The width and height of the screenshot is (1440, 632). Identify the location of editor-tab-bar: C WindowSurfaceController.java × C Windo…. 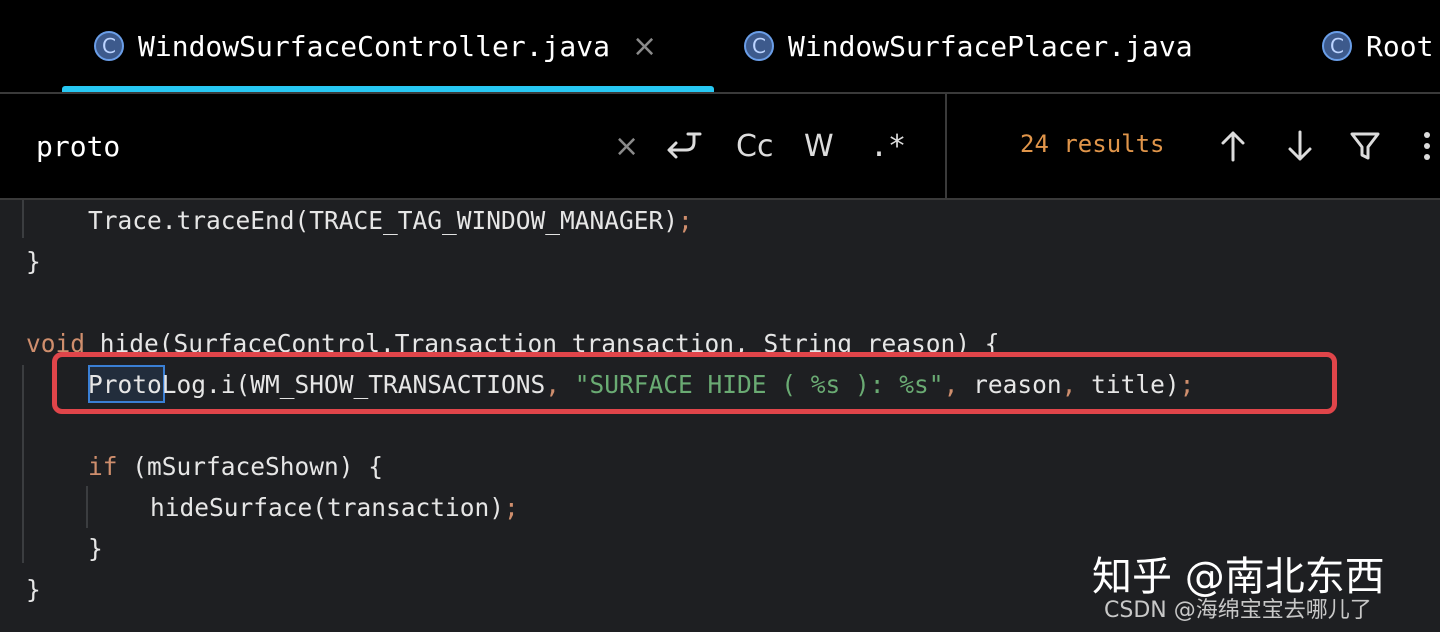
(720, 46).